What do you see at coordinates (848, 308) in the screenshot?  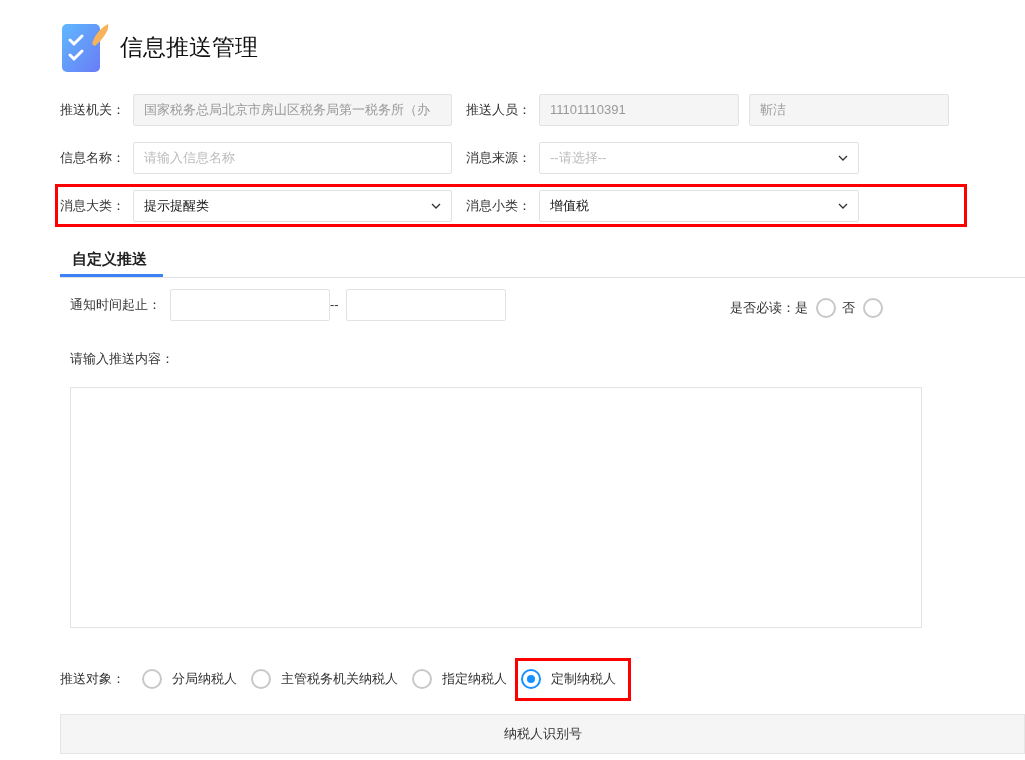 I see `radio-label: 否` at bounding box center [848, 308].